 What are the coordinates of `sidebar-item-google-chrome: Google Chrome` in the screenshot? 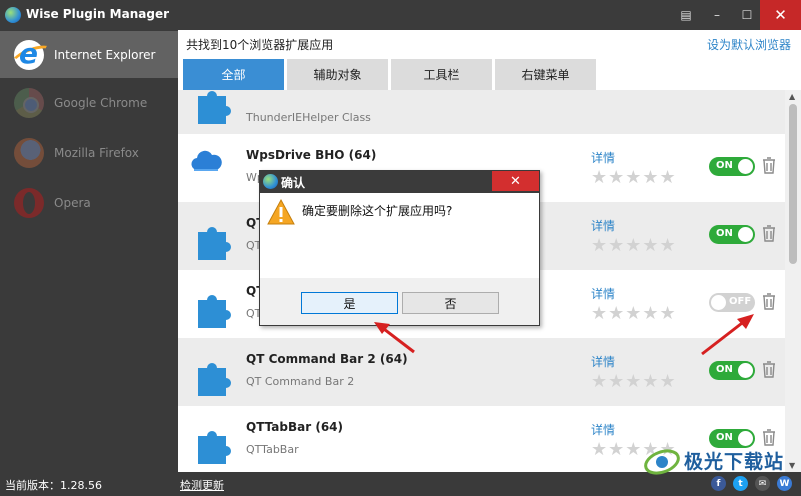 It's located at (89, 102).